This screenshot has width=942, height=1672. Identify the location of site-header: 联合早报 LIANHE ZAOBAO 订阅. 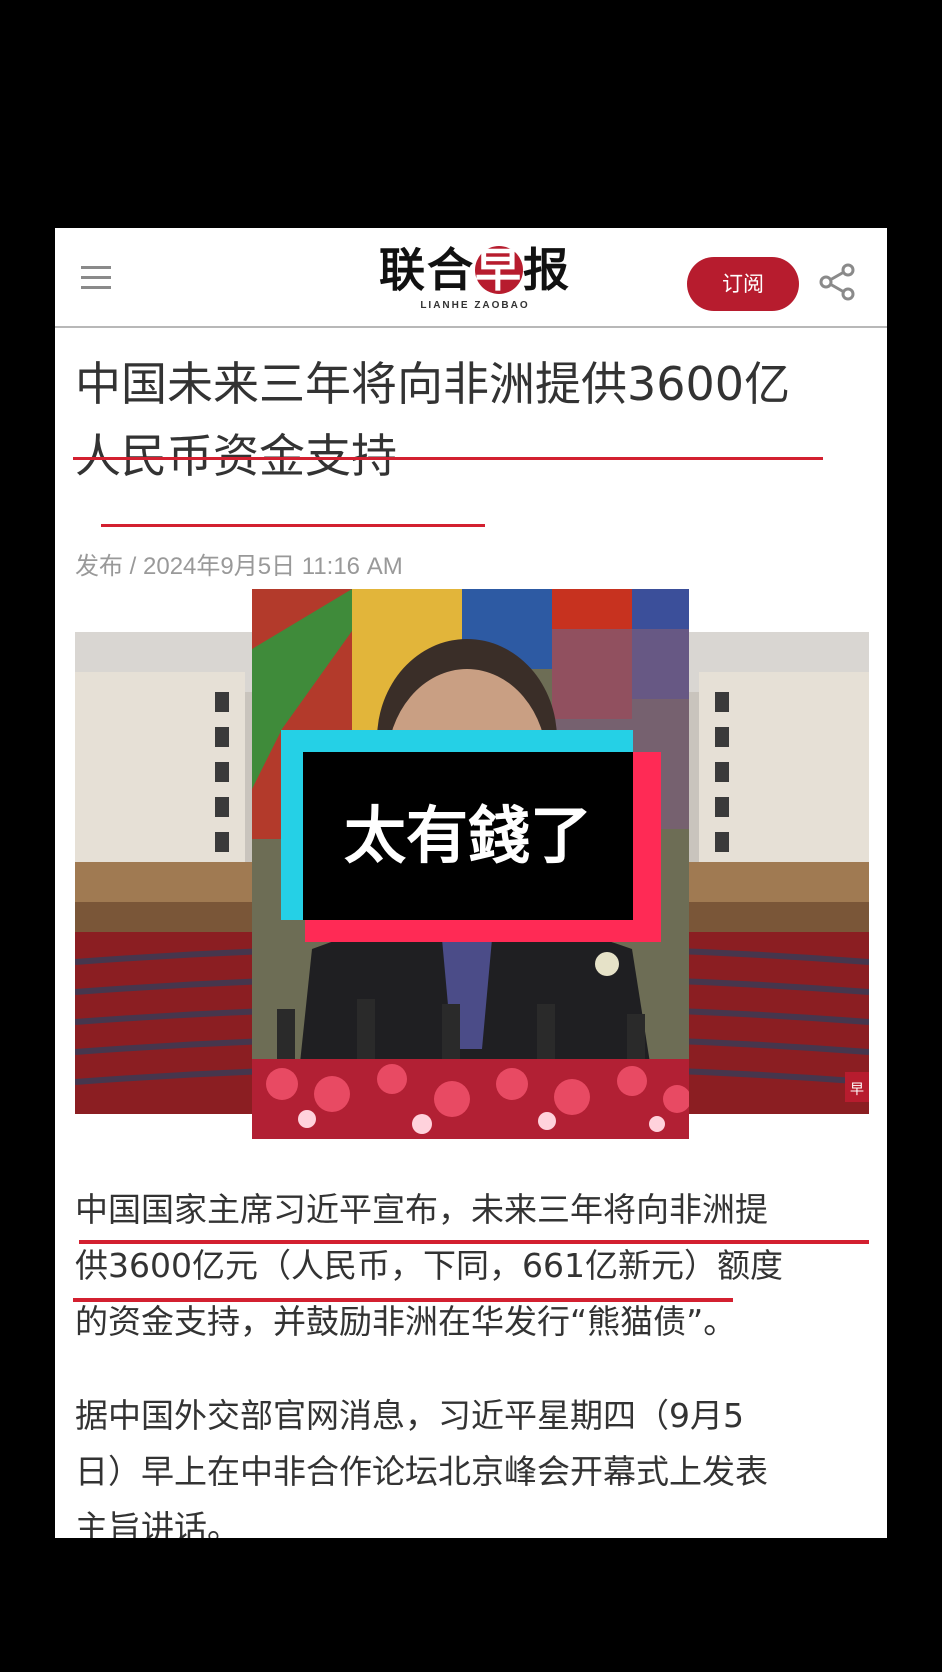
(471, 278).